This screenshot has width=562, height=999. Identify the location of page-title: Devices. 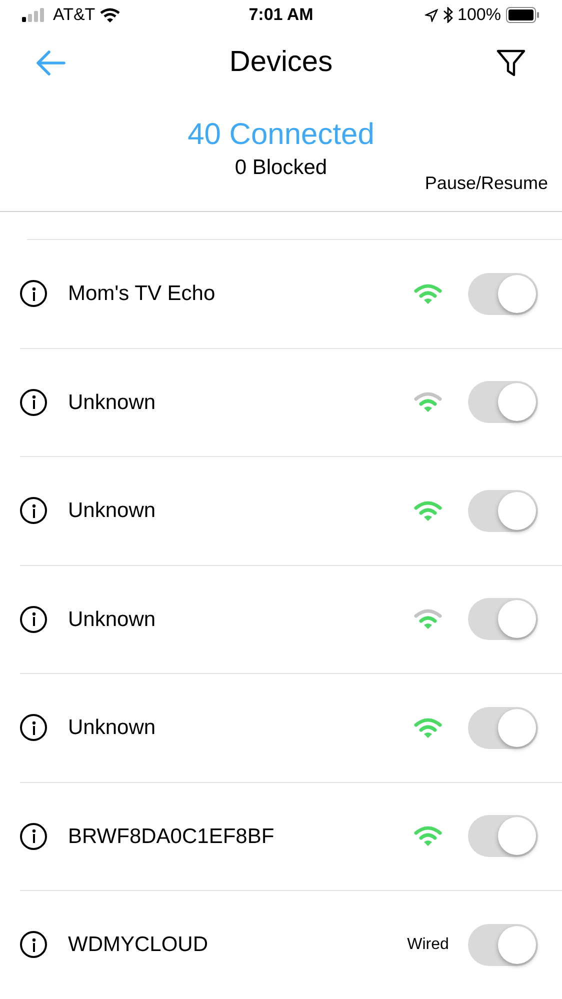
(281, 62).